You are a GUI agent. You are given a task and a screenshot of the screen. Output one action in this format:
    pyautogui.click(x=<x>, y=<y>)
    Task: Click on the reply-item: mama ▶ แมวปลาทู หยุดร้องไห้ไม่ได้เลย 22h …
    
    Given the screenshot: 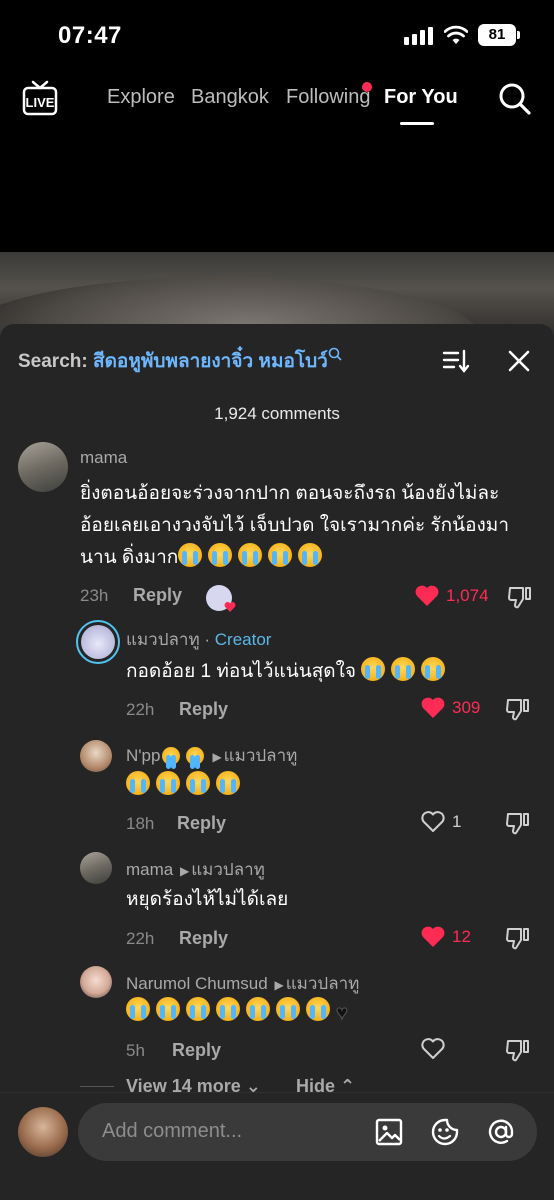 What is the action you would take?
    pyautogui.click(x=277, y=907)
    